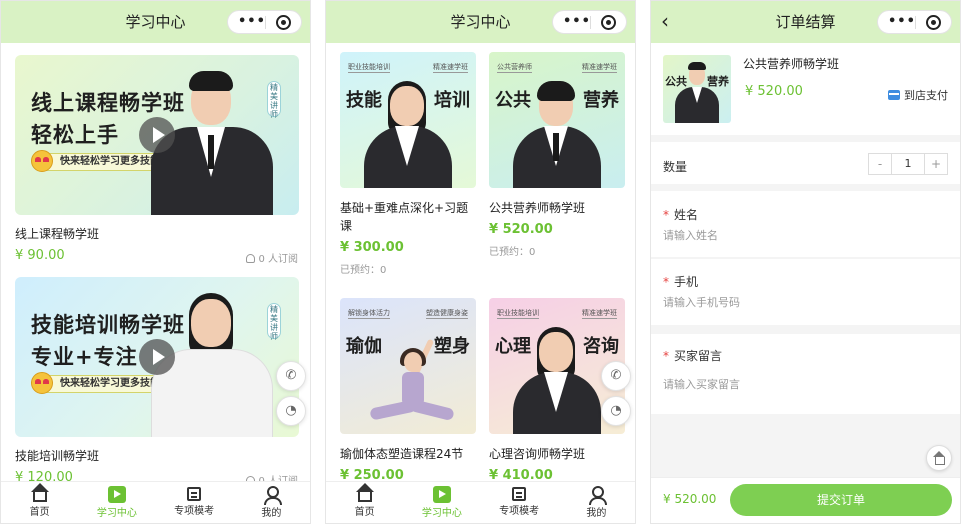 The width and height of the screenshot is (961, 524). I want to click on cover-tag: 公共营养师, so click(514, 68).